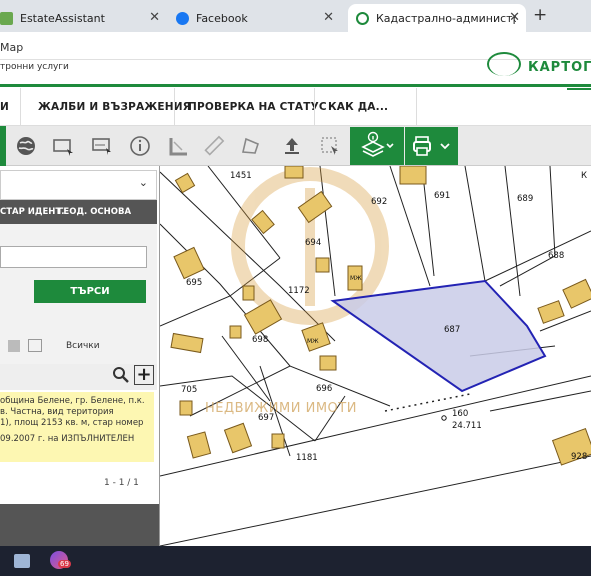  Describe the element at coordinates (295, 561) in the screenshot. I see `os-taskbar: 69` at that location.